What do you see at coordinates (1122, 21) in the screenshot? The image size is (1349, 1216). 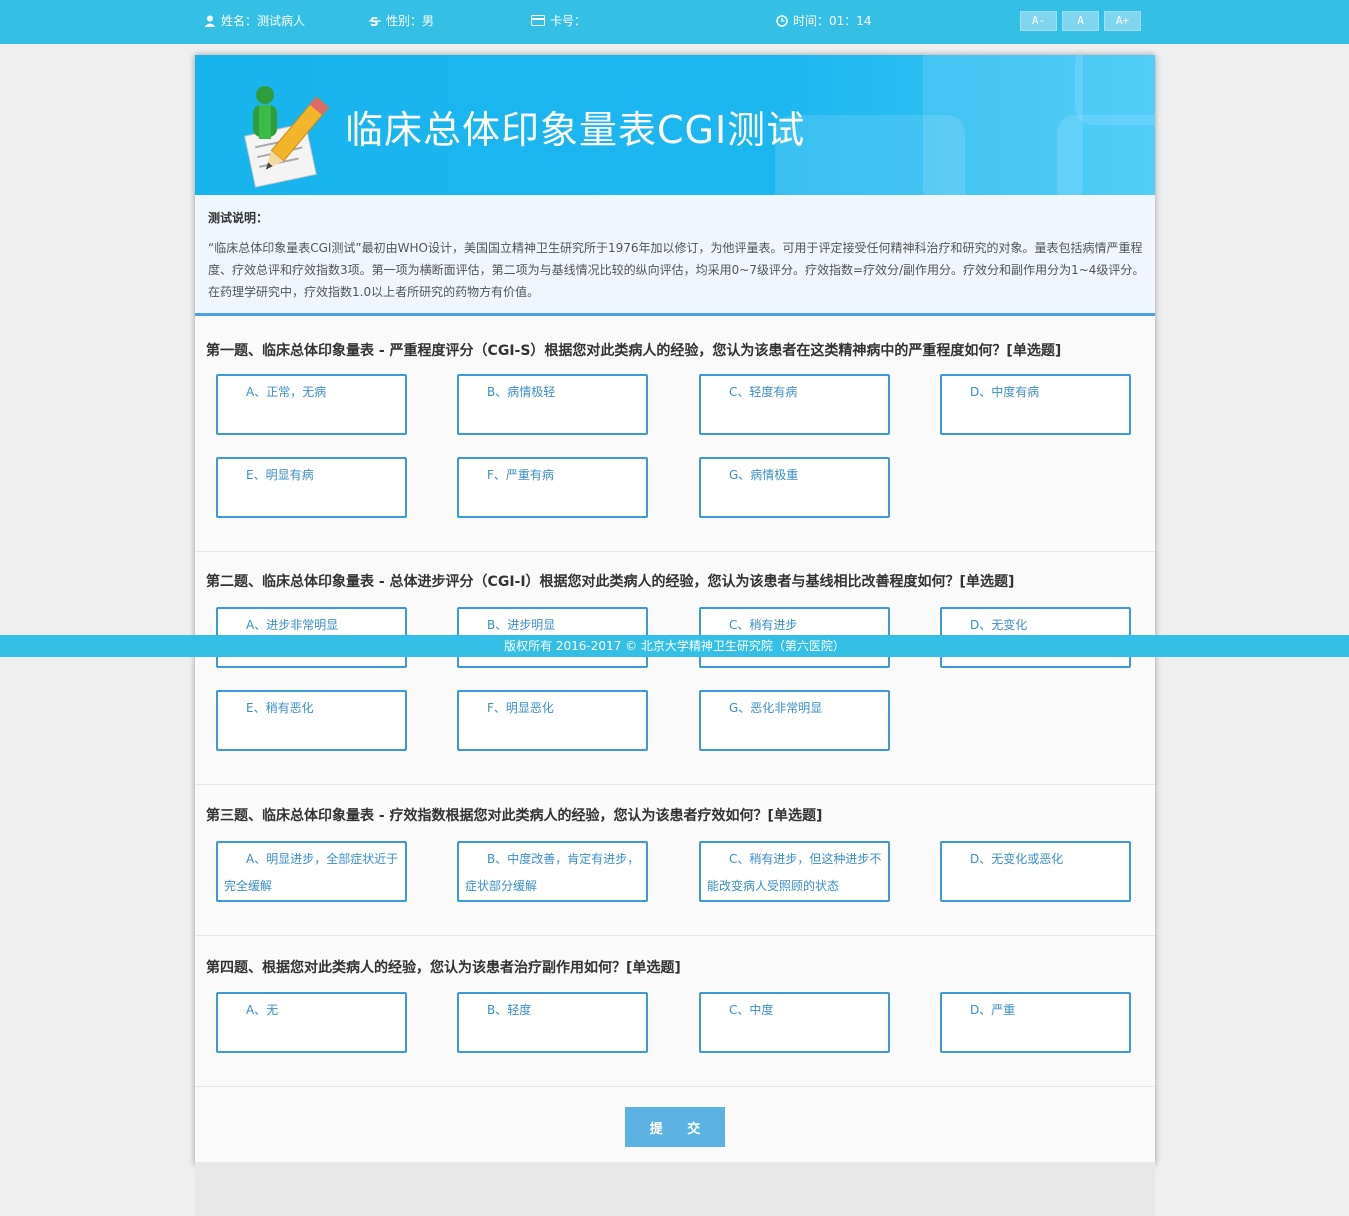 I see `font-larger-button: A+` at bounding box center [1122, 21].